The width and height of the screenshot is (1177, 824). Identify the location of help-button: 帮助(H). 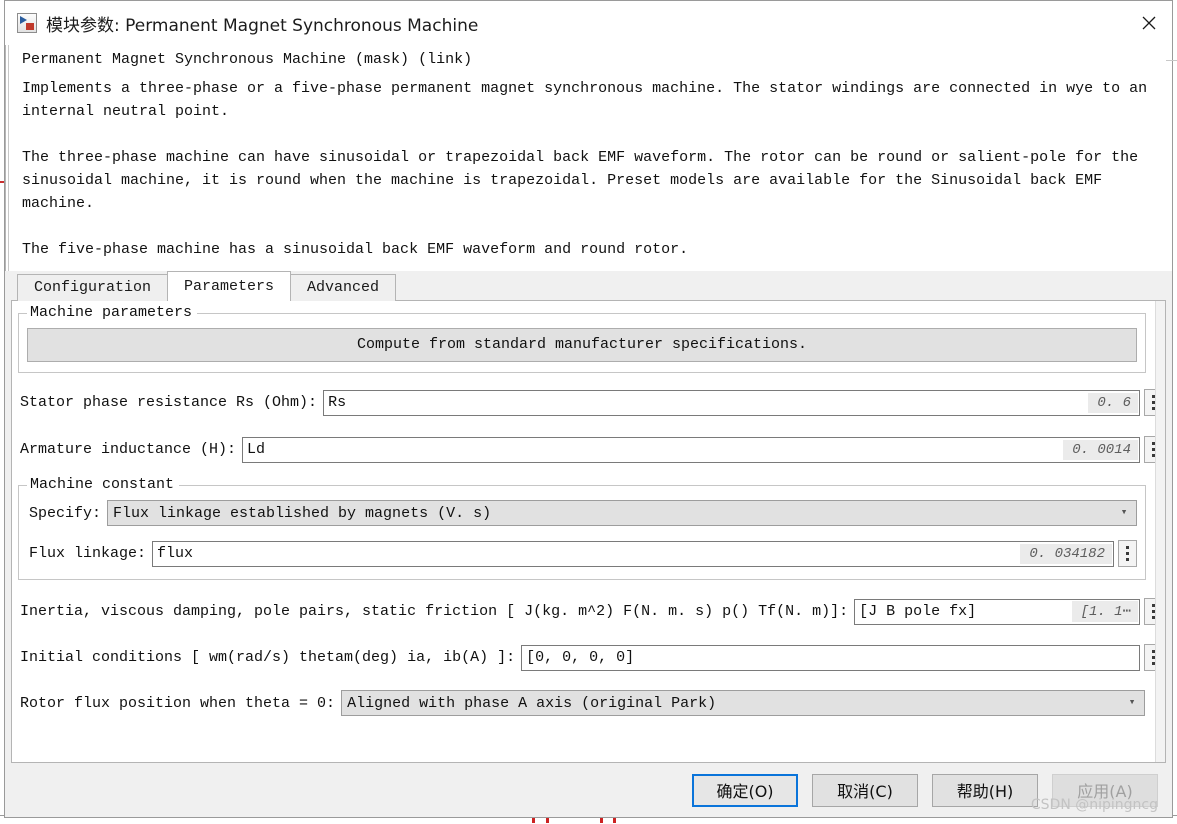
(985, 790).